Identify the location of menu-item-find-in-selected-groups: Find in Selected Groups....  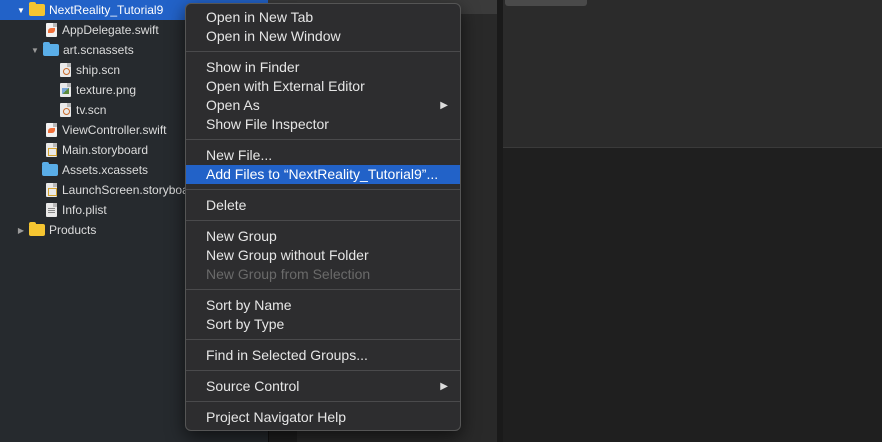
(323, 355).